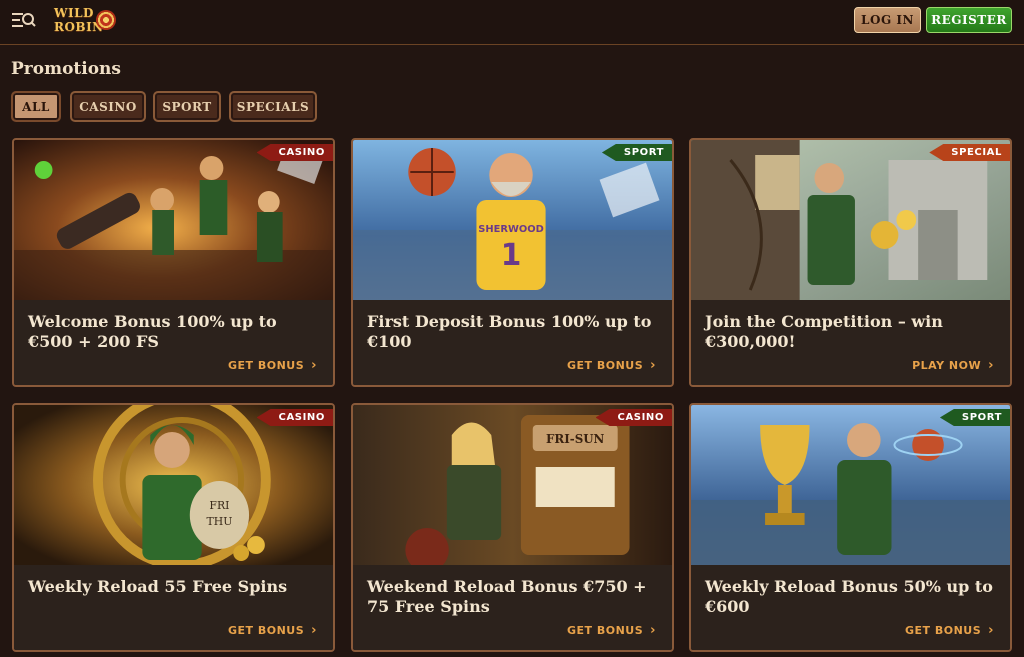 This screenshot has width=1024, height=657. What do you see at coordinates (173, 607) in the screenshot?
I see `promo-info: Weekly Reload 55 Free Spins GET BONUS ›` at bounding box center [173, 607].